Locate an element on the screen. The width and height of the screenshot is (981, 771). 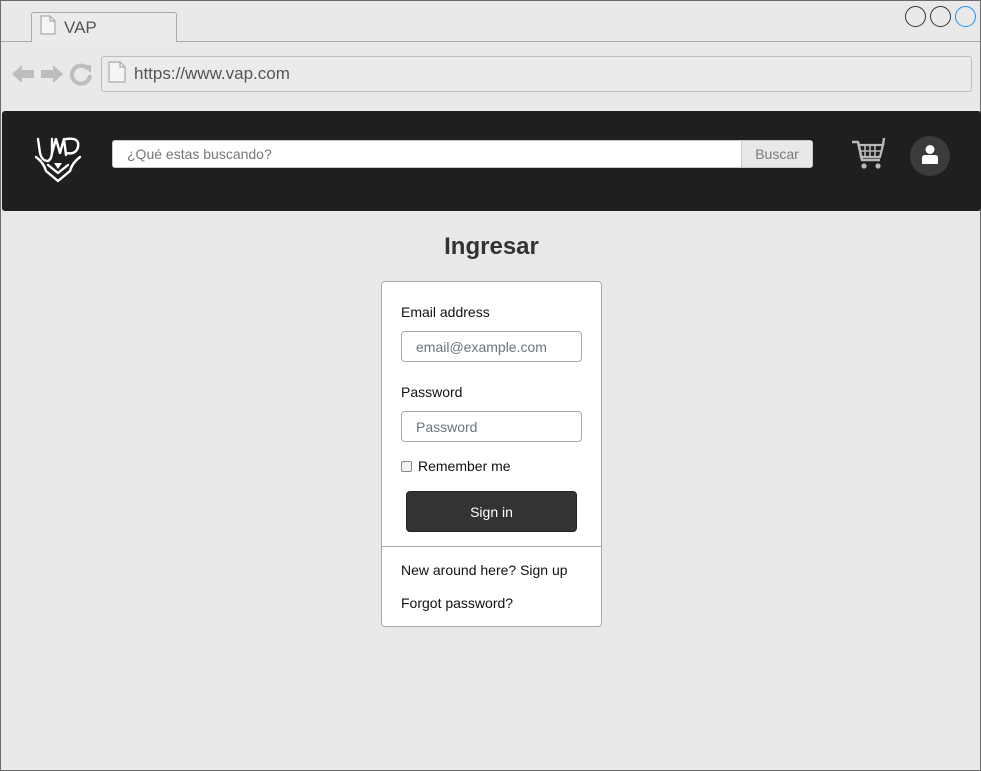
sign-in-button: Sign in is located at coordinates (491, 511).